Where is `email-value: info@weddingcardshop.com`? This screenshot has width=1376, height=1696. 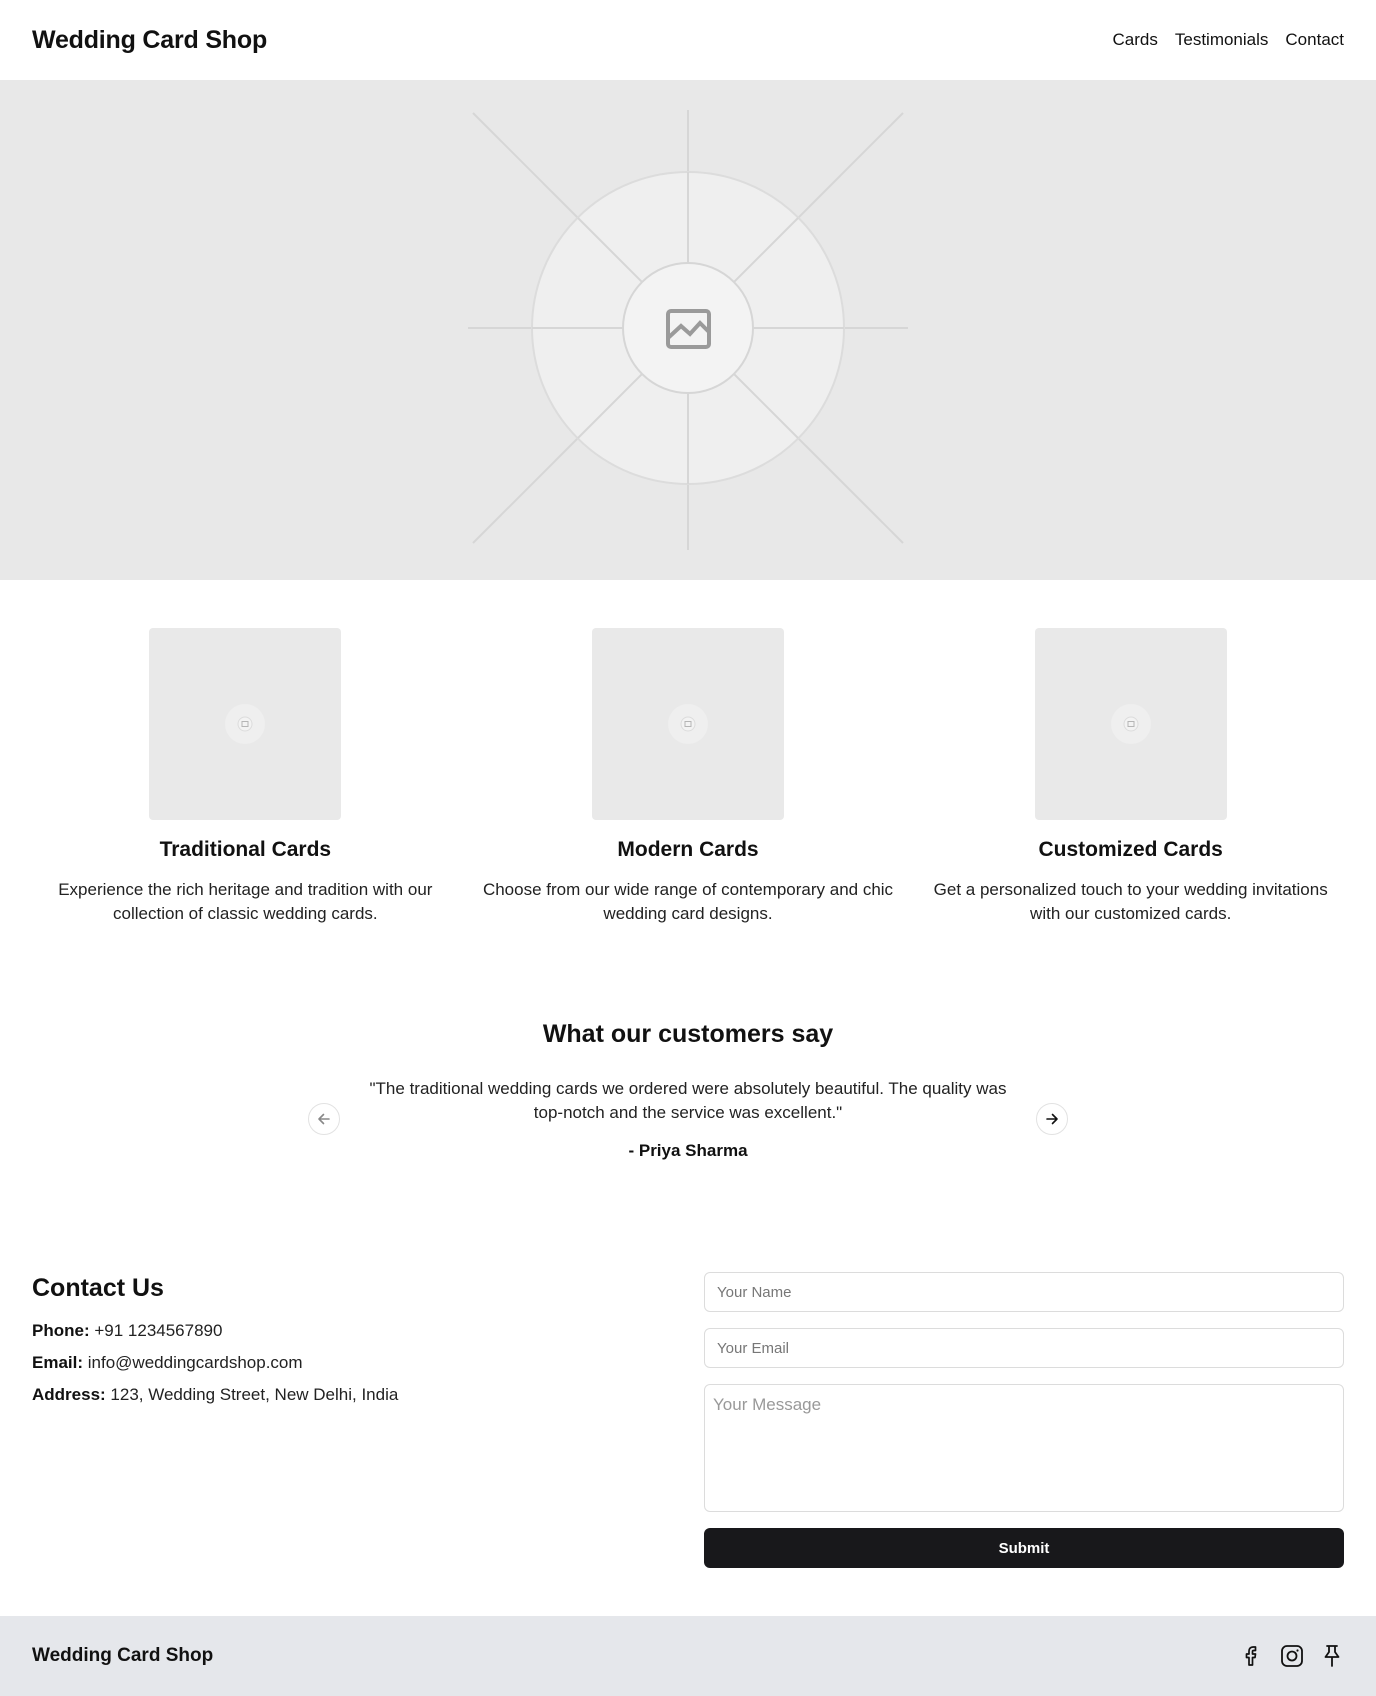
email-value: info@weddingcardshop.com is located at coordinates (195, 1362).